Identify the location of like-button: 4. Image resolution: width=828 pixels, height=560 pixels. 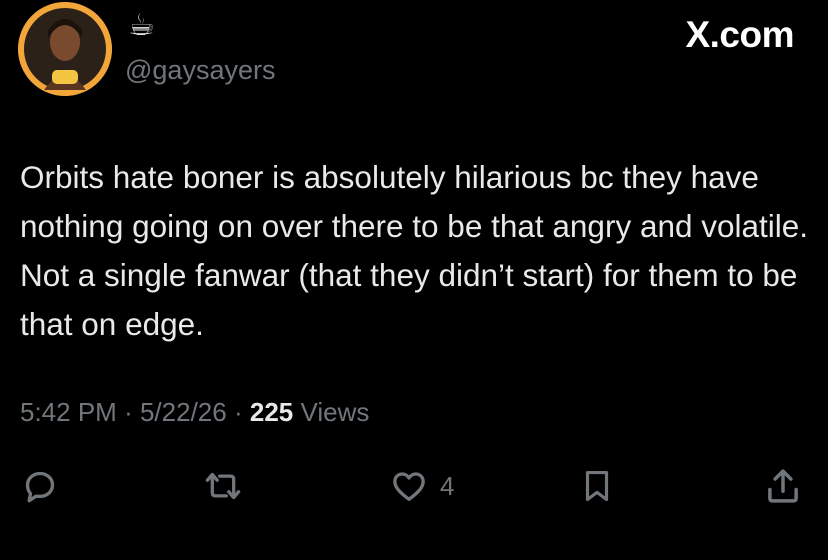
(421, 486).